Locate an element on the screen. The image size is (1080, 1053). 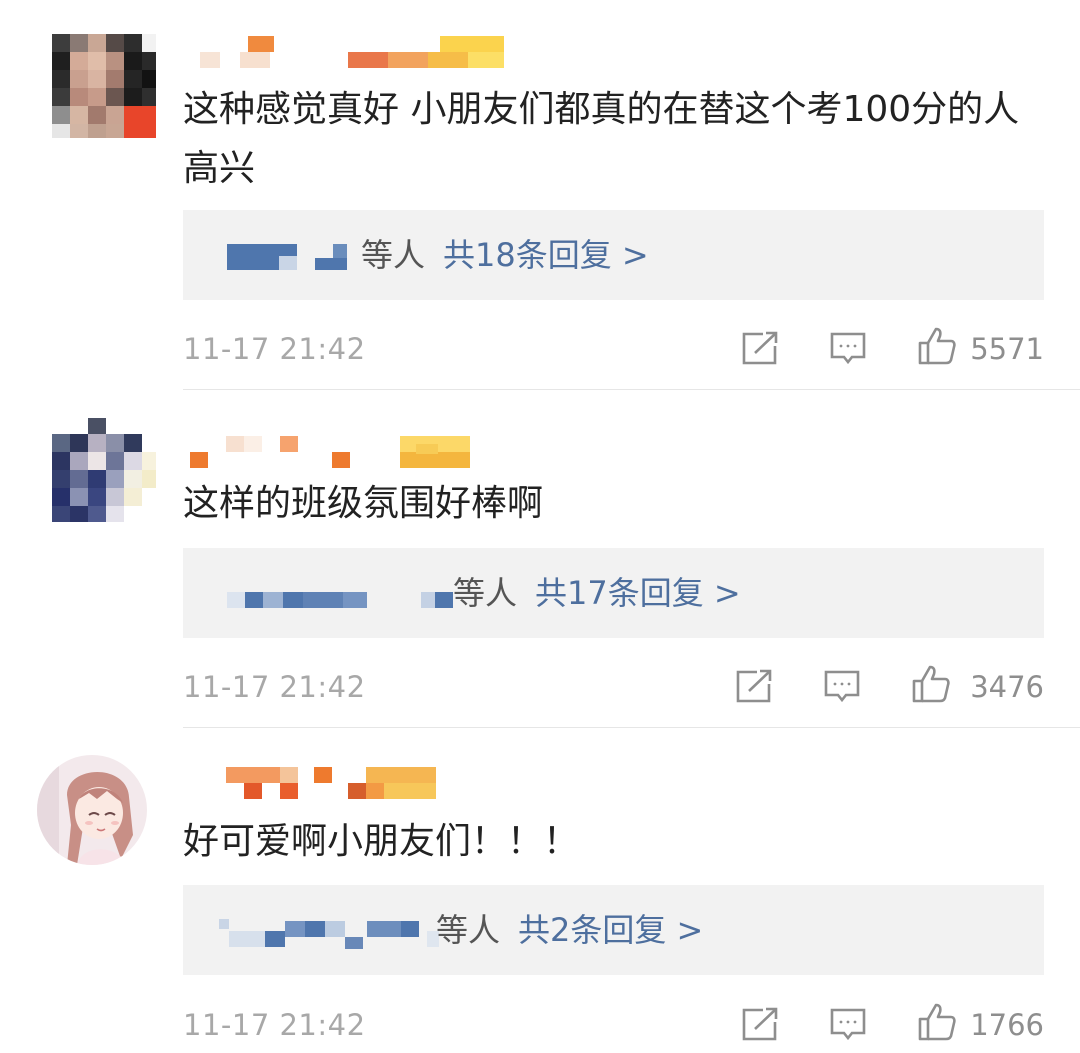
comment-text: 这种感觉真好 小朋友们都真的在替这个考100分的人高兴 is located at coordinates (601, 139).